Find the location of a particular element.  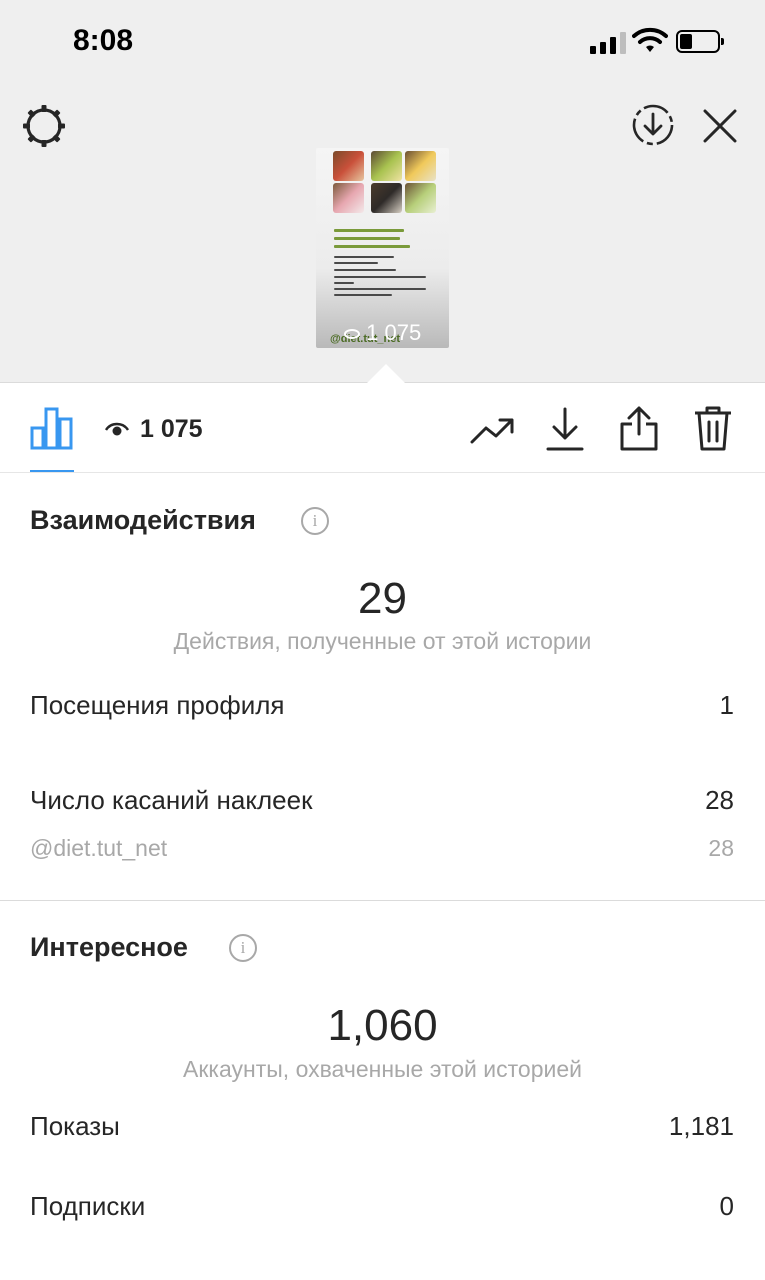

status-time: 8:08 is located at coordinates (103, 40).